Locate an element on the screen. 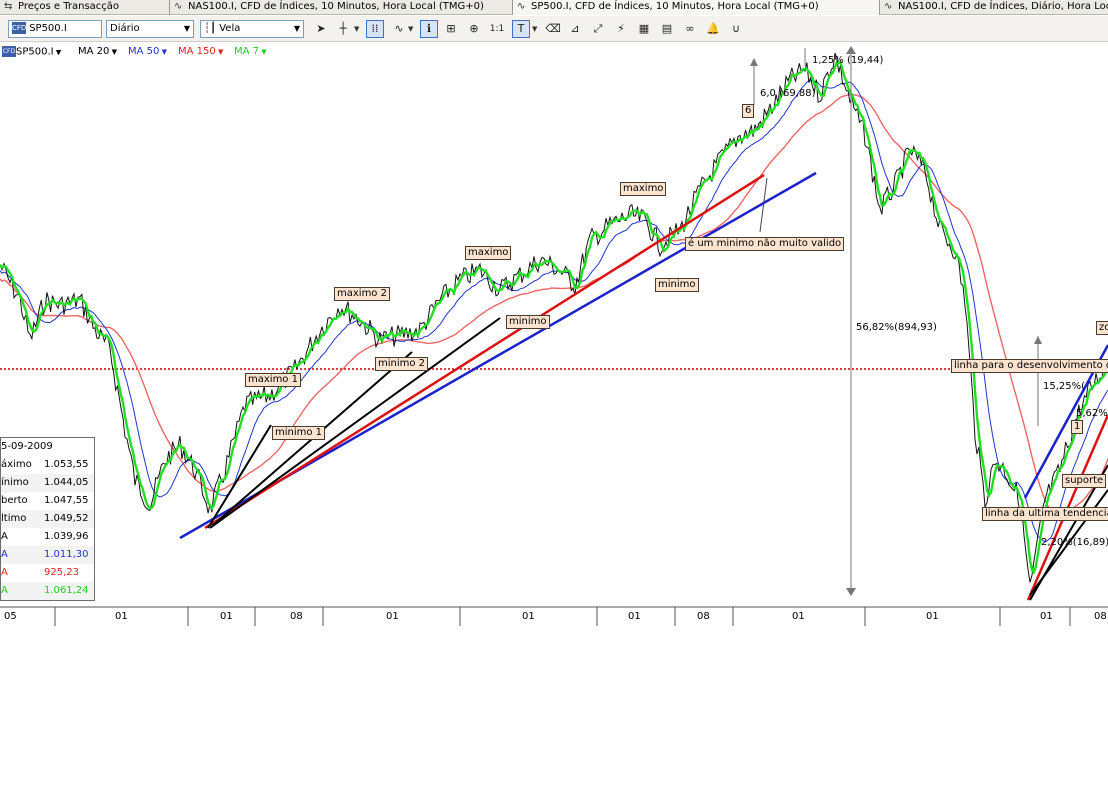  legend-ma50: MA 50 ▼ is located at coordinates (147, 51).